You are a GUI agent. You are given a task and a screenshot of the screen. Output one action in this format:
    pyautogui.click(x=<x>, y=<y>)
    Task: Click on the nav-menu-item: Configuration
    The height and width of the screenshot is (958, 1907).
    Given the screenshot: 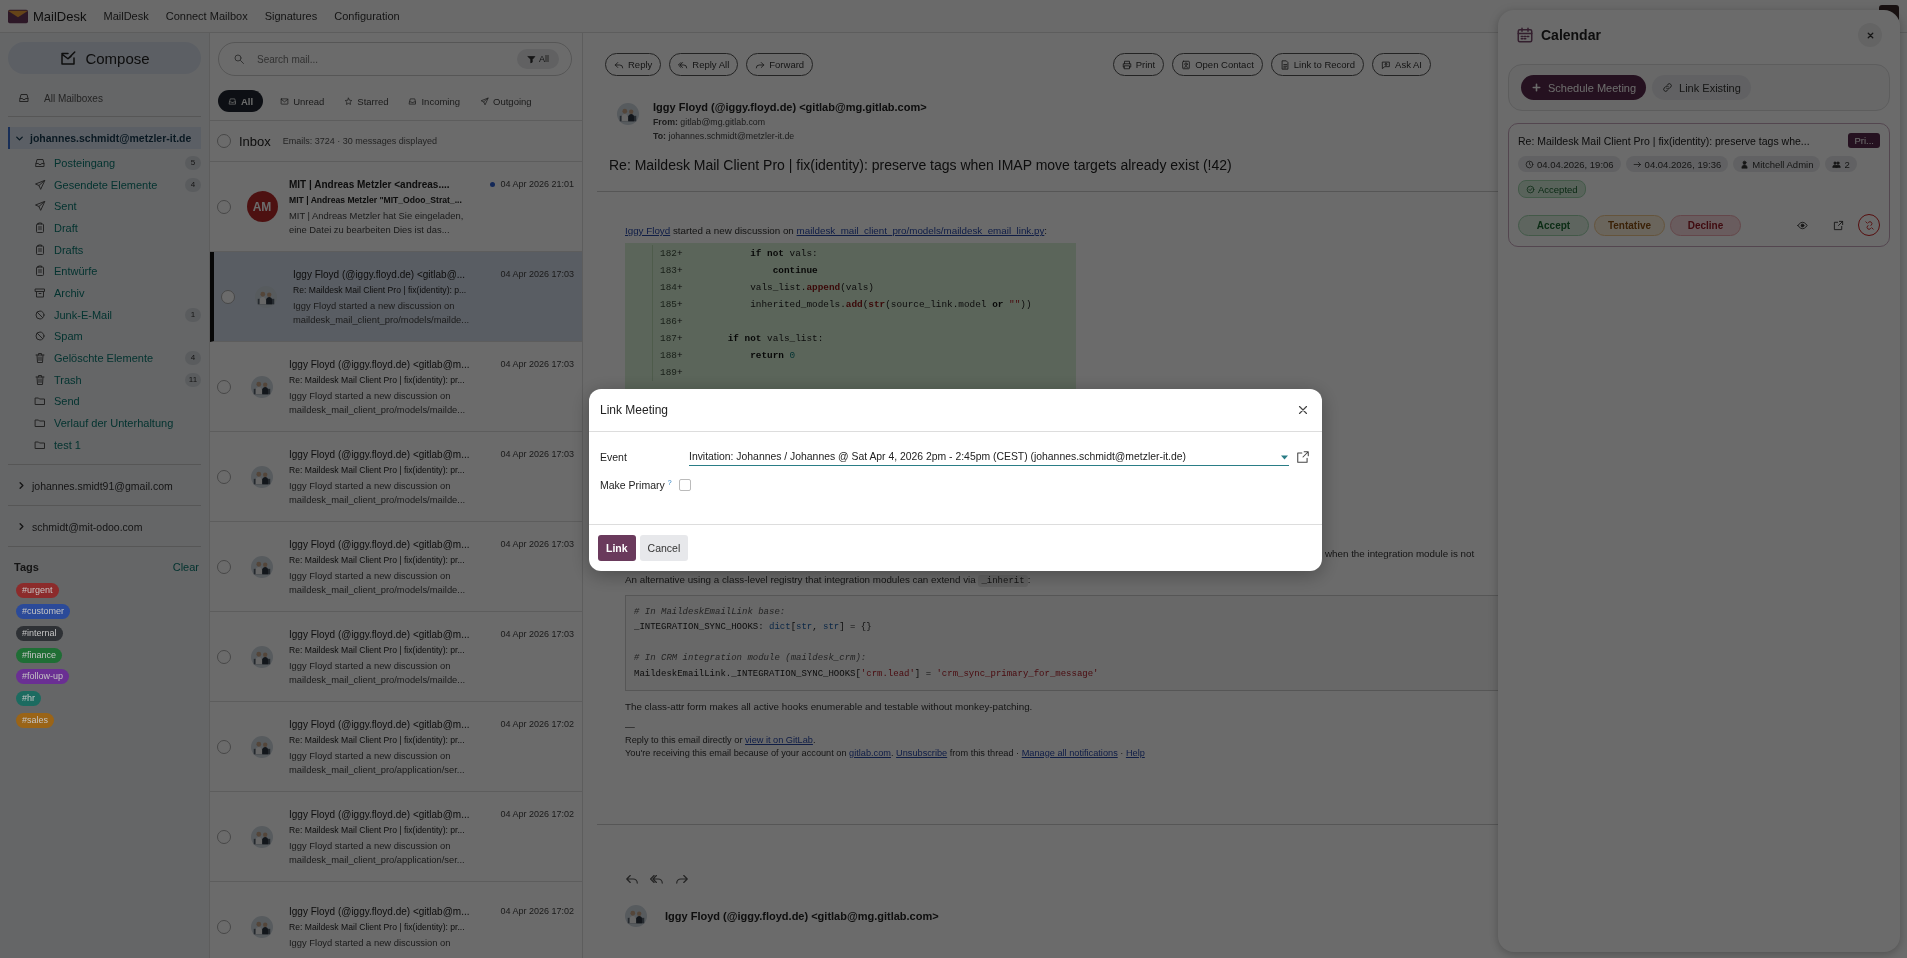 What is the action you would take?
    pyautogui.click(x=367, y=16)
    